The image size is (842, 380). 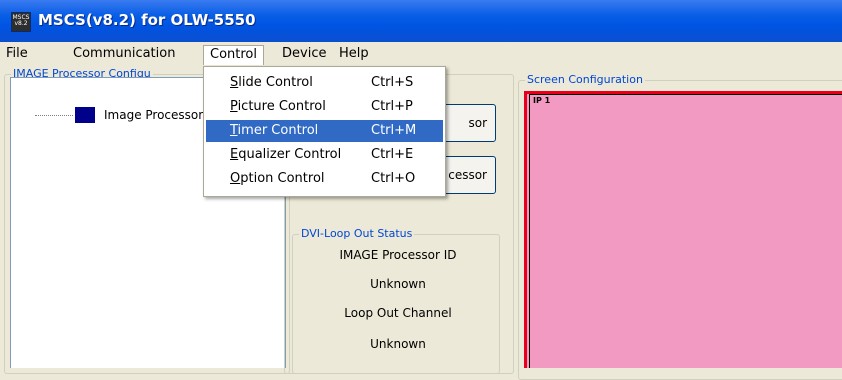 What do you see at coordinates (54, 115) in the screenshot?
I see `tree-connector` at bounding box center [54, 115].